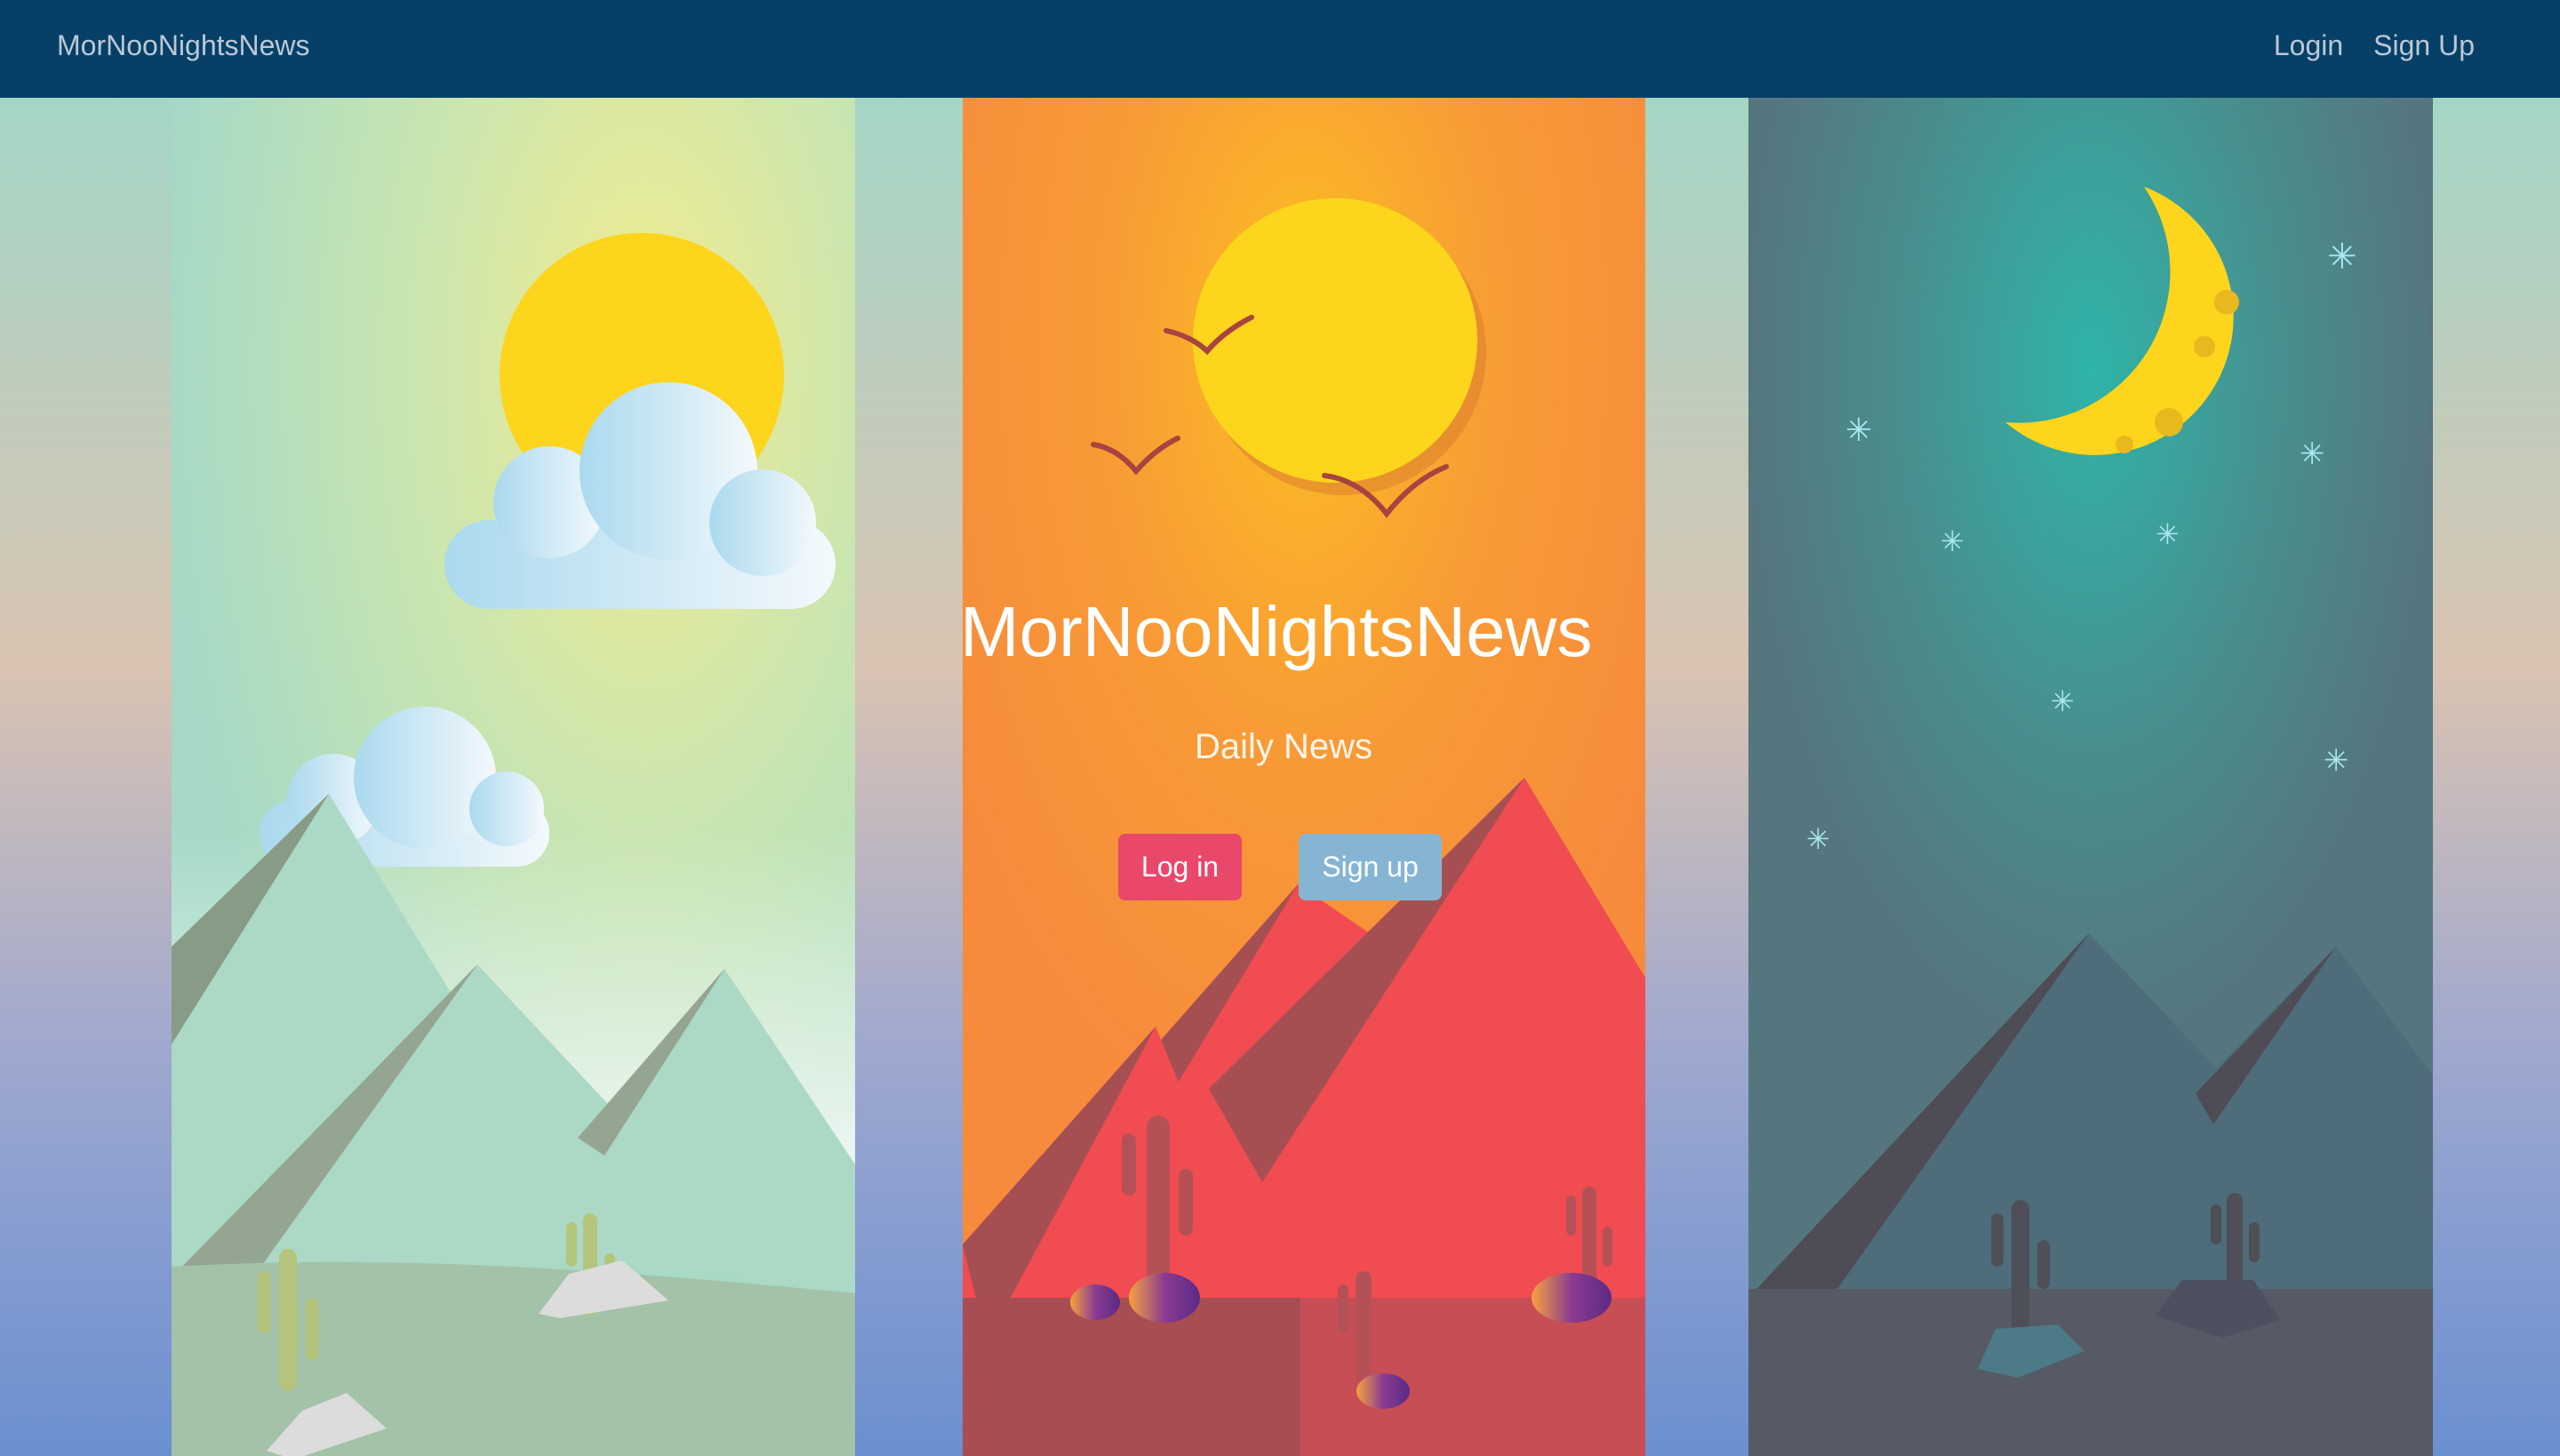  Describe the element at coordinates (183, 45) in the screenshot. I see `brand-link: MorNooNightsNews` at that location.